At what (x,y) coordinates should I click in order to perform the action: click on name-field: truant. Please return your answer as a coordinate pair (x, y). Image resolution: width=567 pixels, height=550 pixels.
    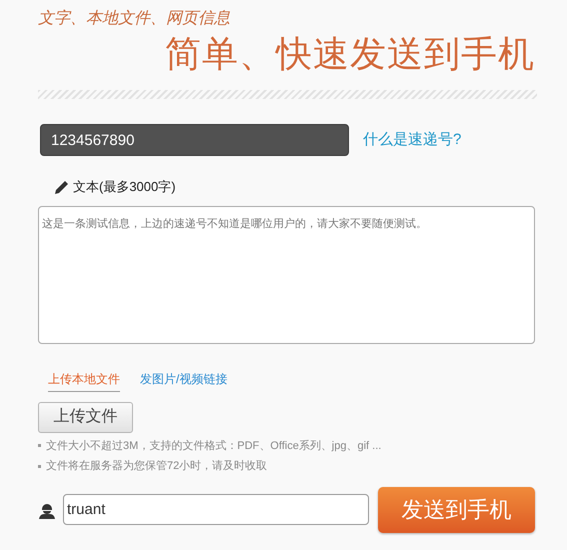
    Looking at the image, I should click on (216, 509).